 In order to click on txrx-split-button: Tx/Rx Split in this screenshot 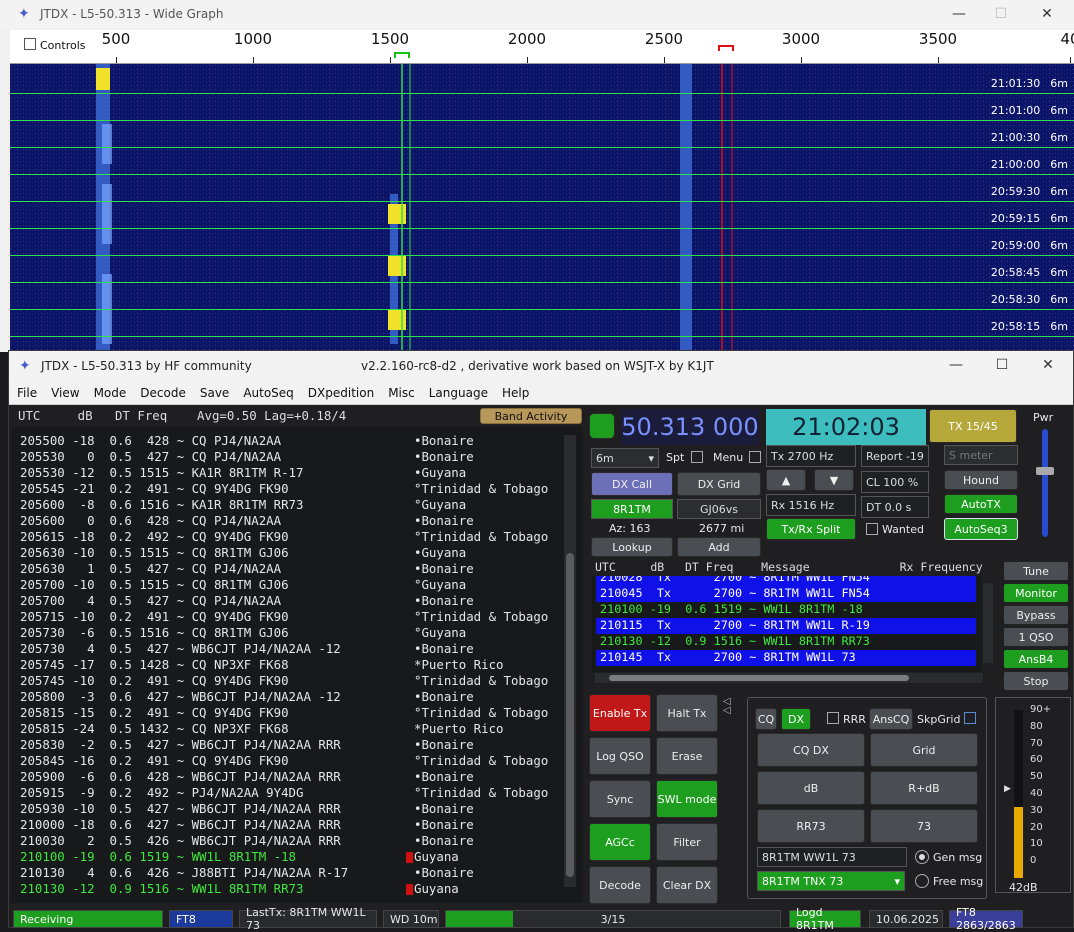, I will do `click(811, 529)`.